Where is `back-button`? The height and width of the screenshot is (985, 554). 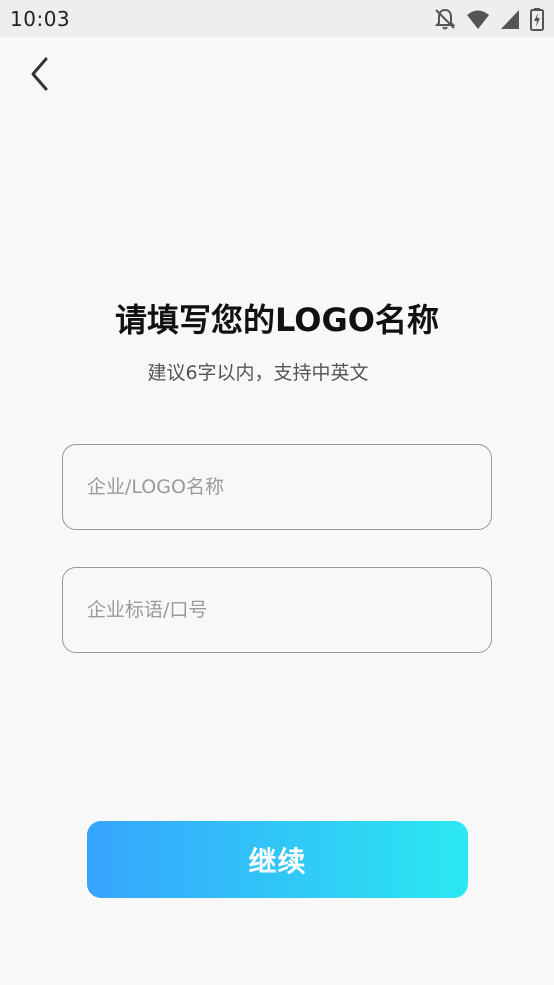
back-button is located at coordinates (40, 76).